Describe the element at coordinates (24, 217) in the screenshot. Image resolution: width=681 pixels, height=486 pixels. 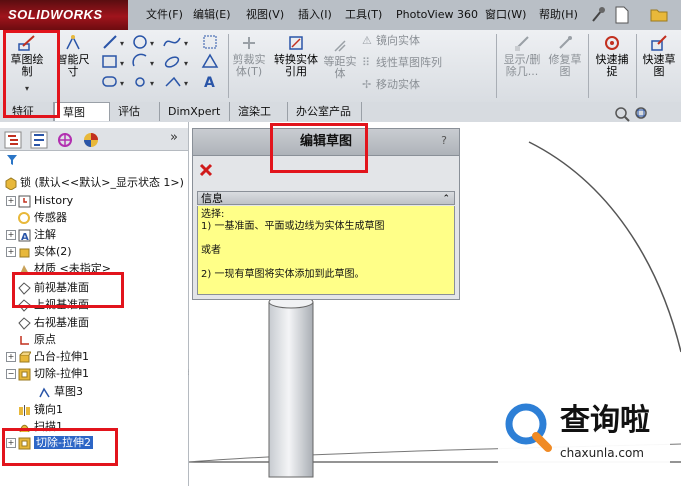
I see `sensor-icon` at that location.